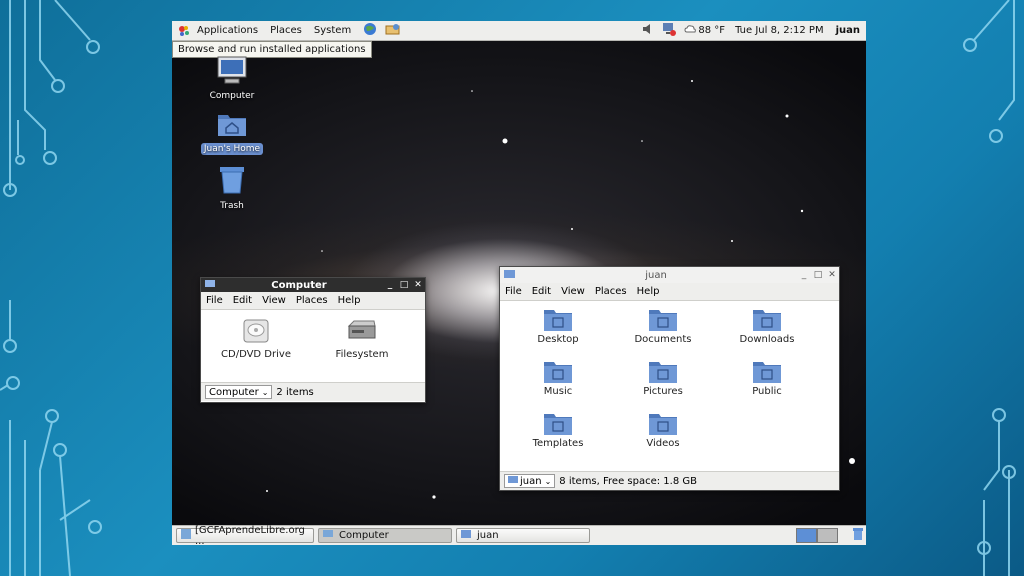 The width and height of the screenshot is (1024, 576). Describe the element at coordinates (232, 125) in the screenshot. I see `home-folder-icon` at that location.